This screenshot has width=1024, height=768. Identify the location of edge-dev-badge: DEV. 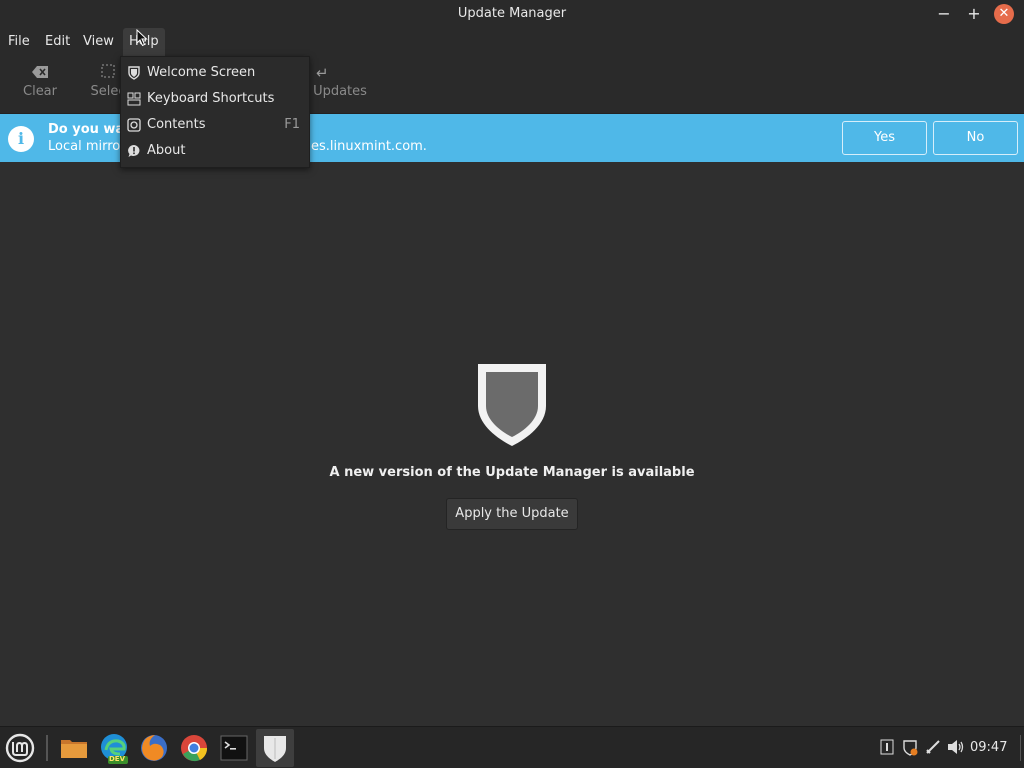
(117, 759).